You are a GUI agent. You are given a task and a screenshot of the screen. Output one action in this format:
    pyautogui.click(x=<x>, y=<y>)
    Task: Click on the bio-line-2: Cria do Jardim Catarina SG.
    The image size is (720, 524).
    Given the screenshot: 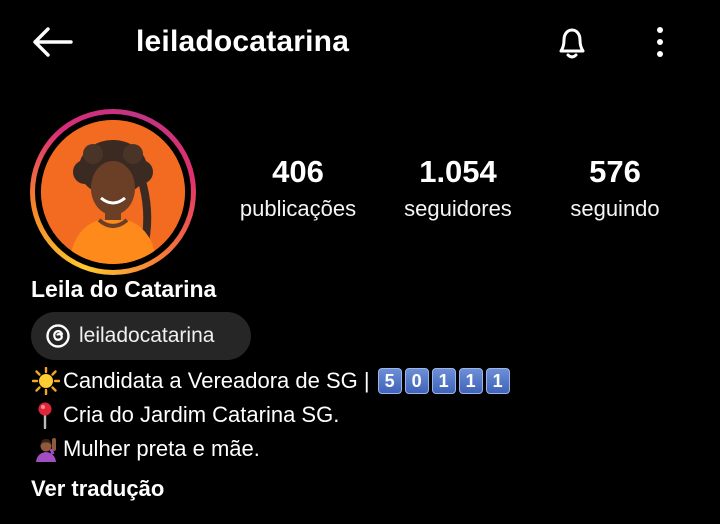 What is the action you would take?
    pyautogui.click(x=185, y=415)
    